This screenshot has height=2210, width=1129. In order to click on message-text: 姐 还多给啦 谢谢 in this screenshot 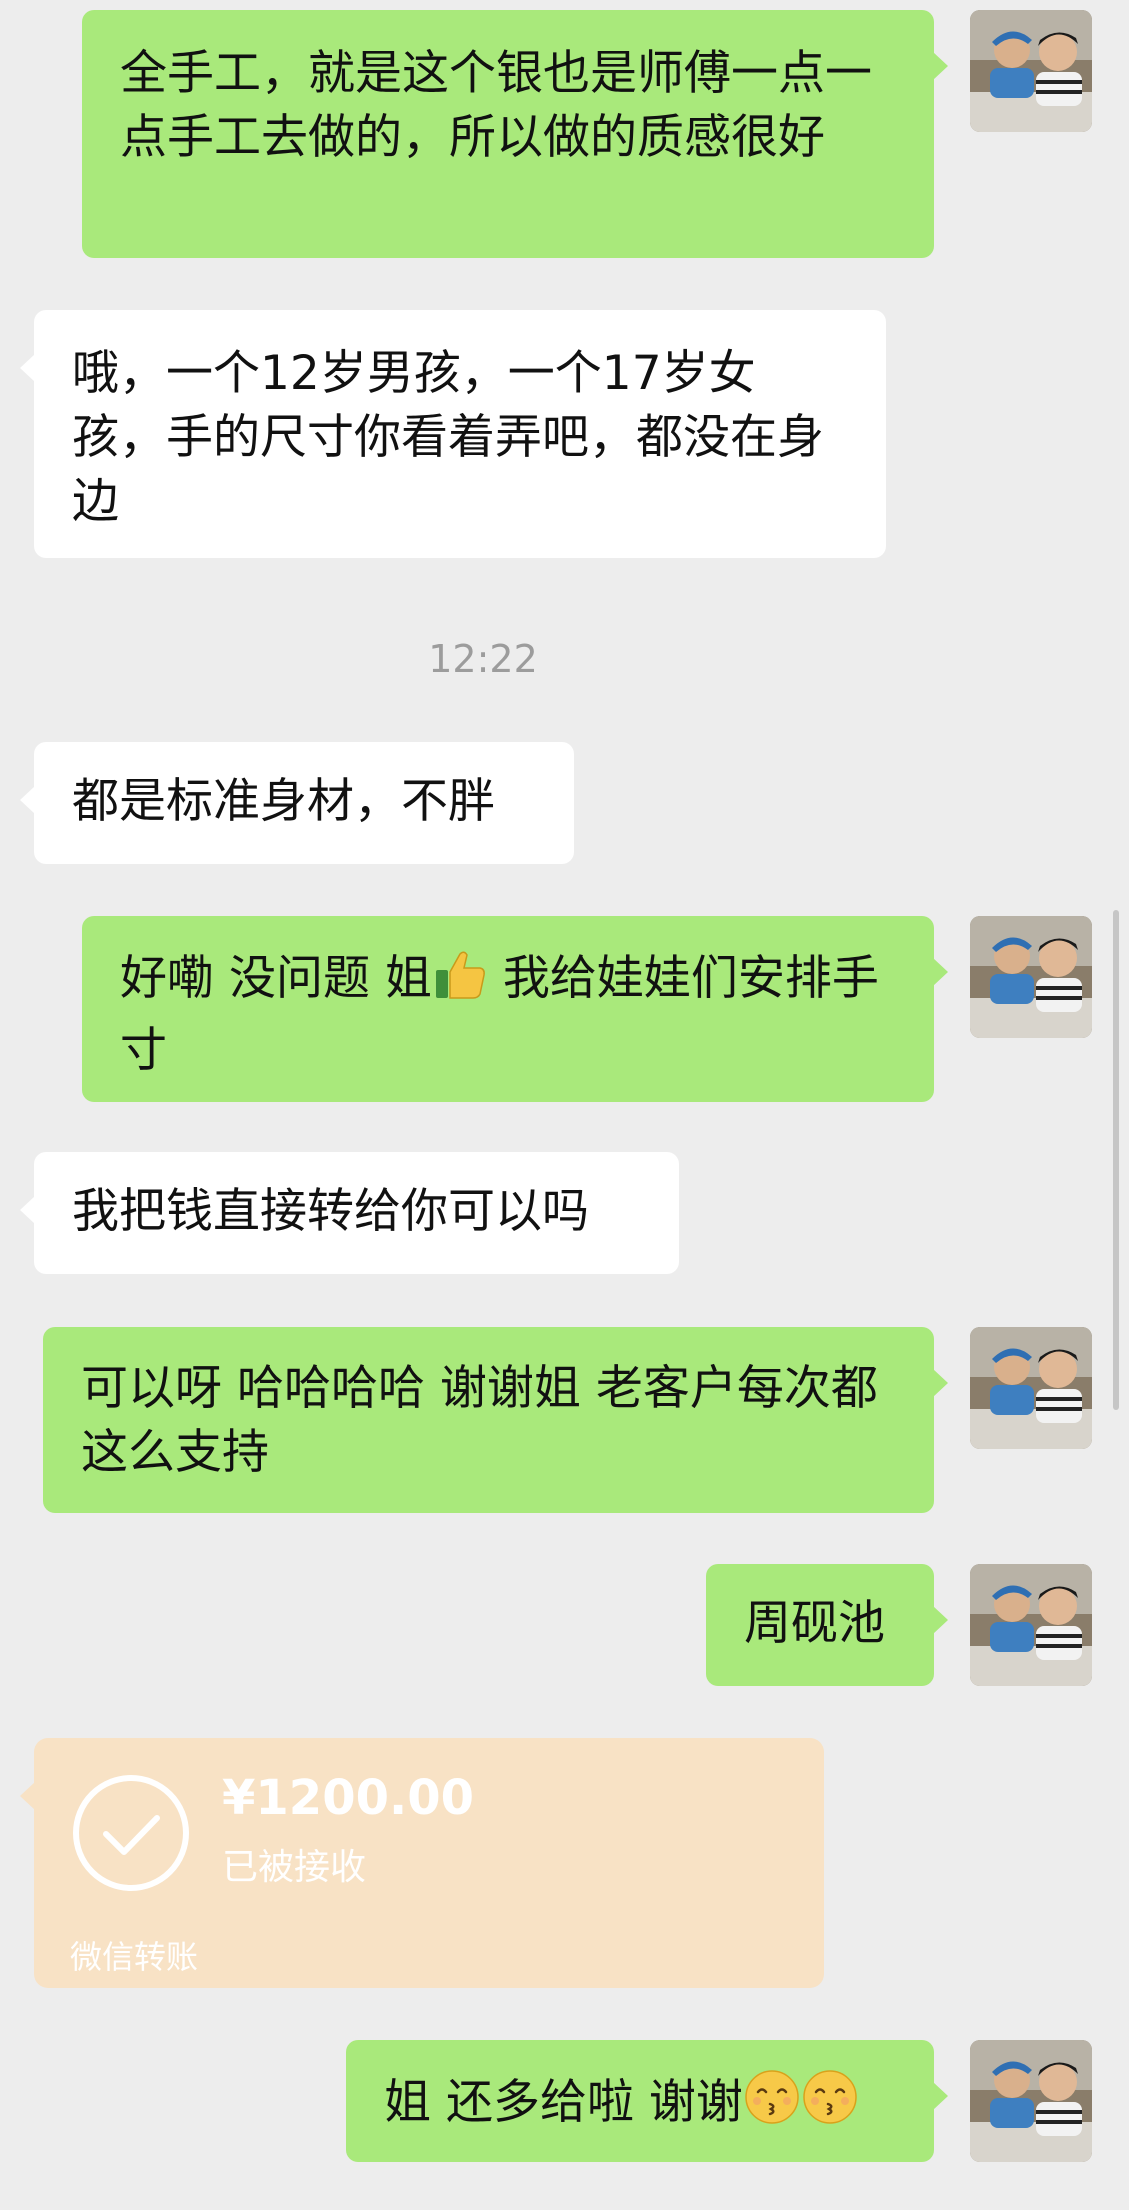, I will do `click(563, 2102)`.